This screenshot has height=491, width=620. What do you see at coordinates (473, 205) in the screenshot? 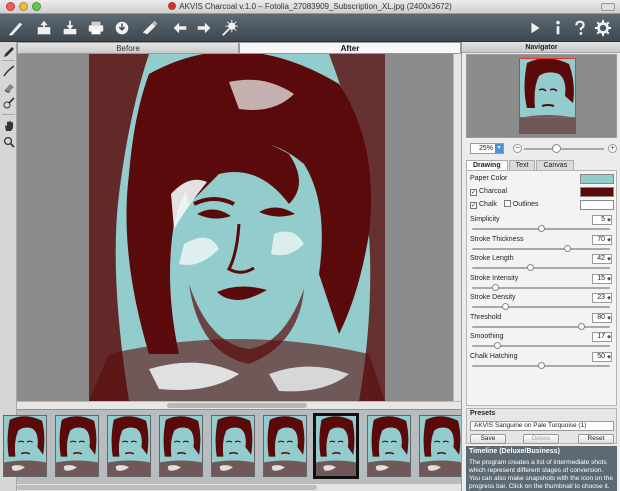
I see `chalk-checkbox: ✓` at bounding box center [473, 205].